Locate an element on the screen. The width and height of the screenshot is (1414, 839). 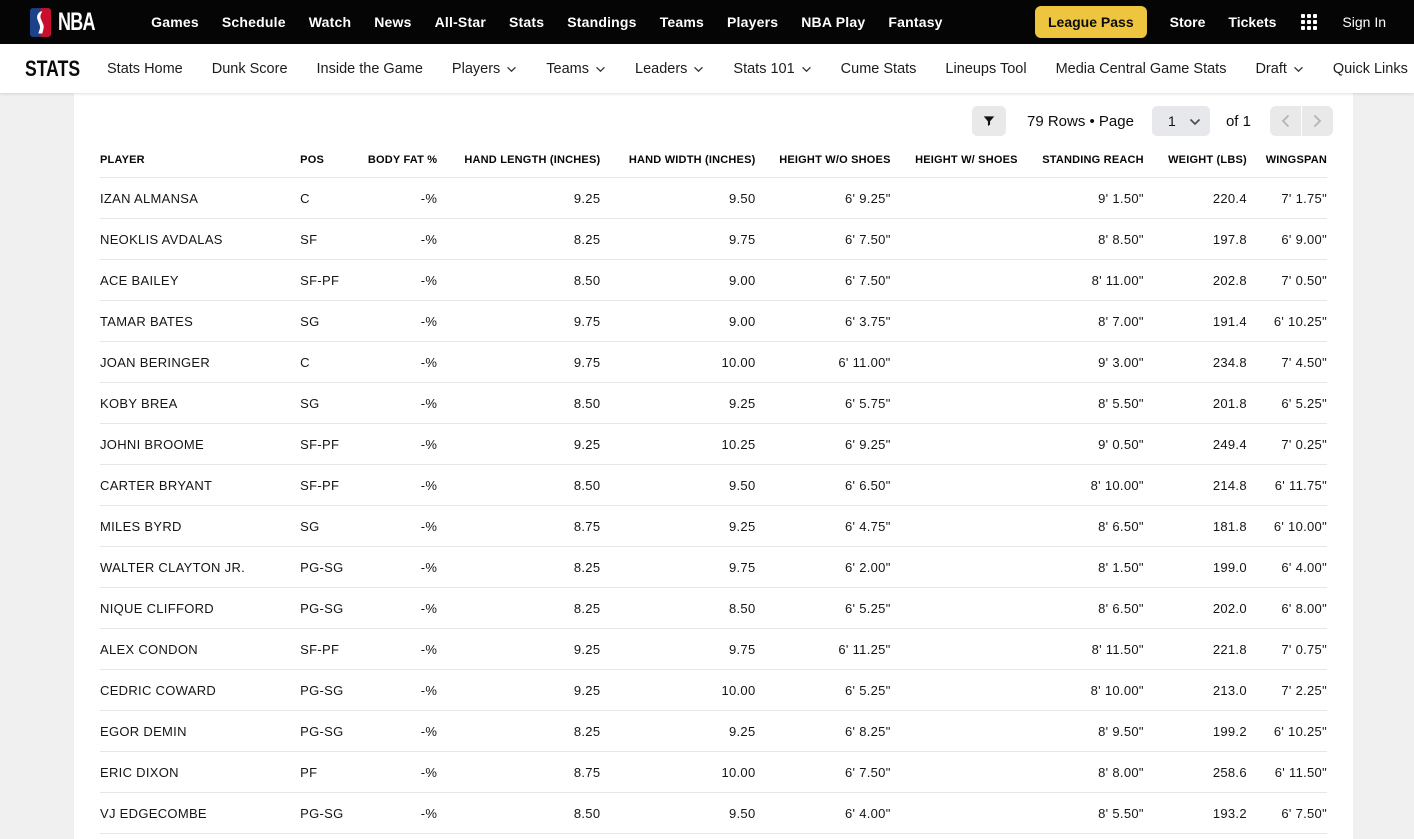
sub-nav-item-stats-101: Stats 101 is located at coordinates (772, 69).